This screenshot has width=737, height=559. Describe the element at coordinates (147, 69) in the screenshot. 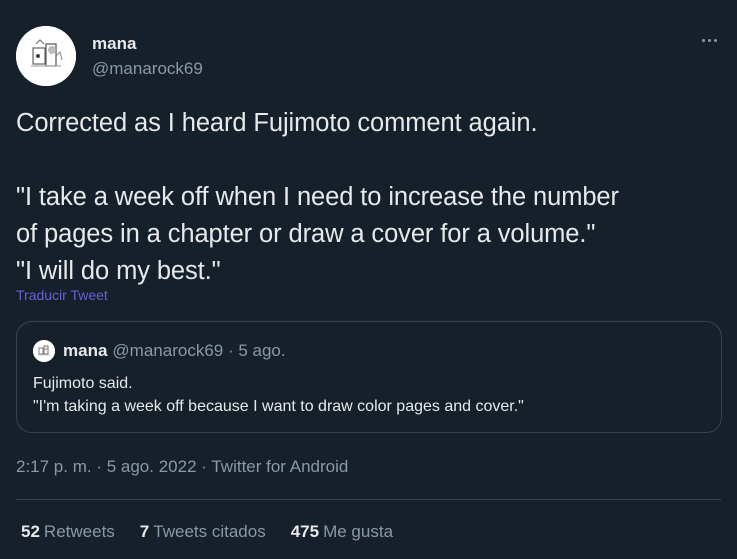

I see `author-handle: @manarock69` at that location.